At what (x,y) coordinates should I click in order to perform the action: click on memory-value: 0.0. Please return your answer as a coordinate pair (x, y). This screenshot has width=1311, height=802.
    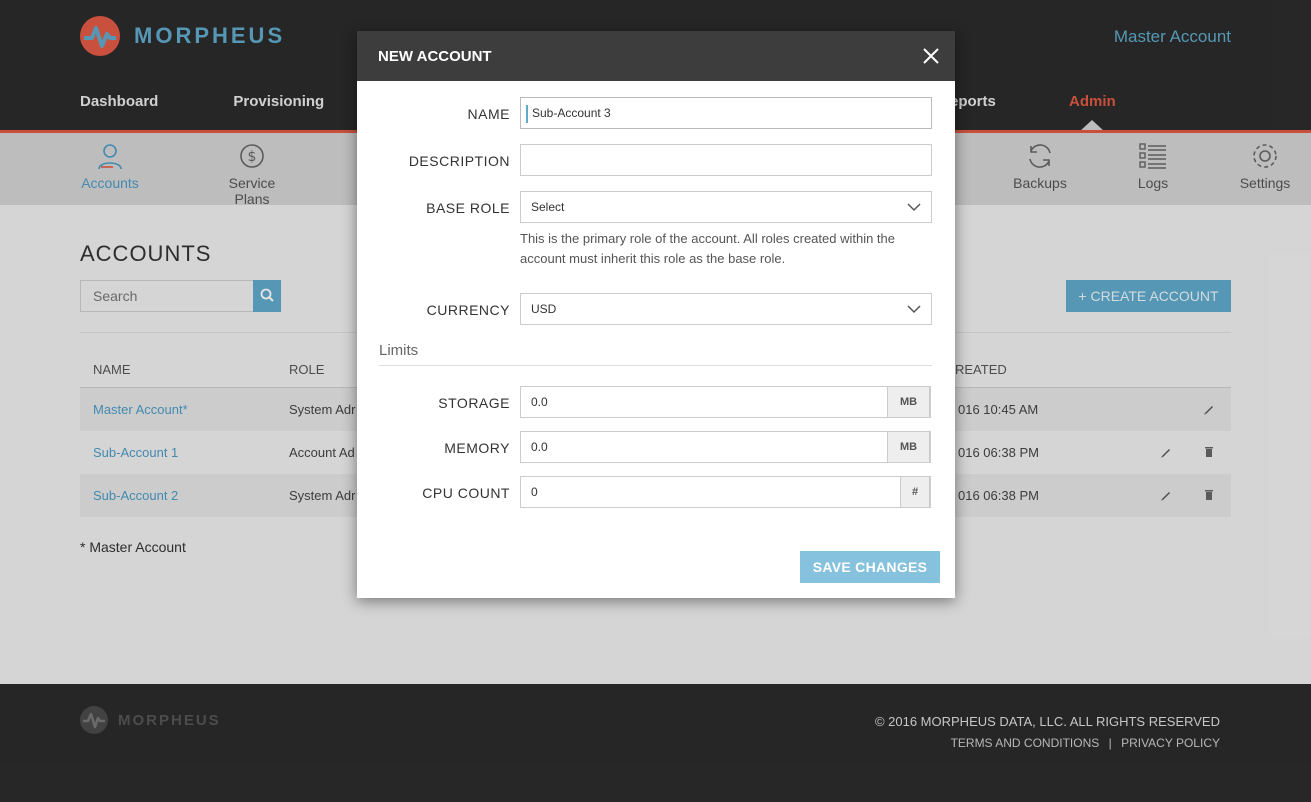
    Looking at the image, I should click on (539, 447).